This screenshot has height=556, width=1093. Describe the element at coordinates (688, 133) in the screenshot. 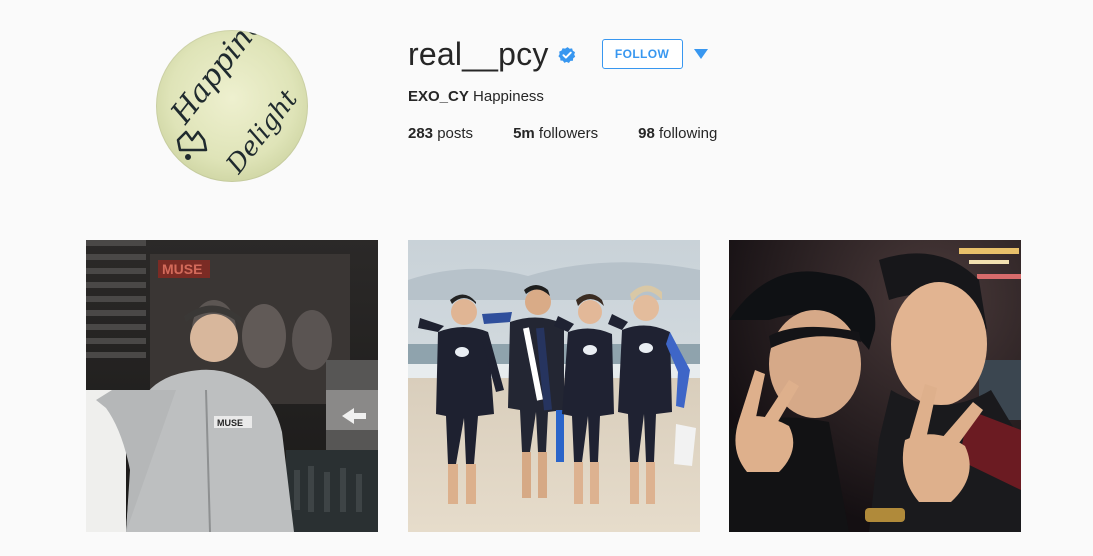

I see `following-label: following` at that location.